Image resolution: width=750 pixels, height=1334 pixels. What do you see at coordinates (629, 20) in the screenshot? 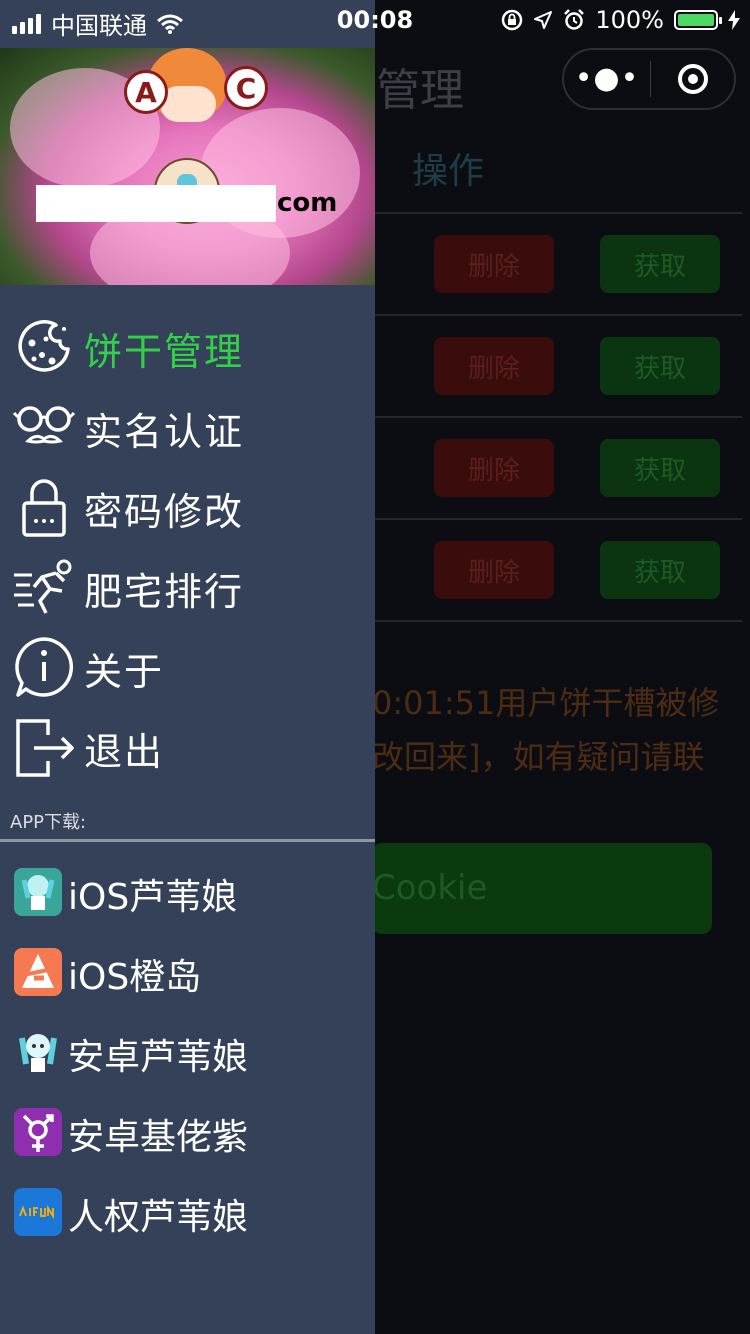
I see `battery-percent: 100%` at bounding box center [629, 20].